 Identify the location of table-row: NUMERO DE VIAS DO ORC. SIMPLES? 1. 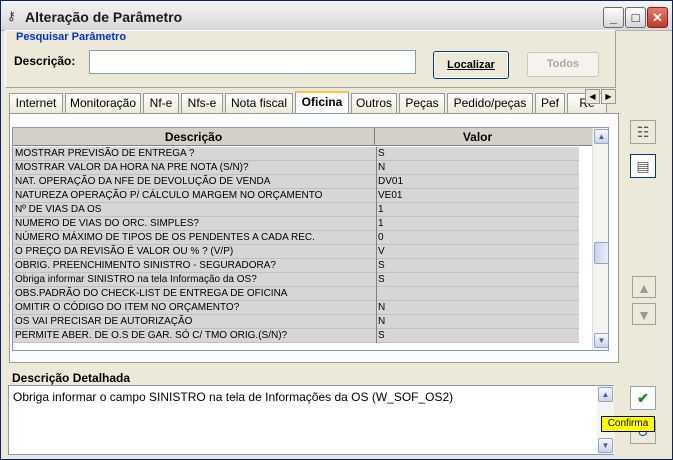
(296, 224).